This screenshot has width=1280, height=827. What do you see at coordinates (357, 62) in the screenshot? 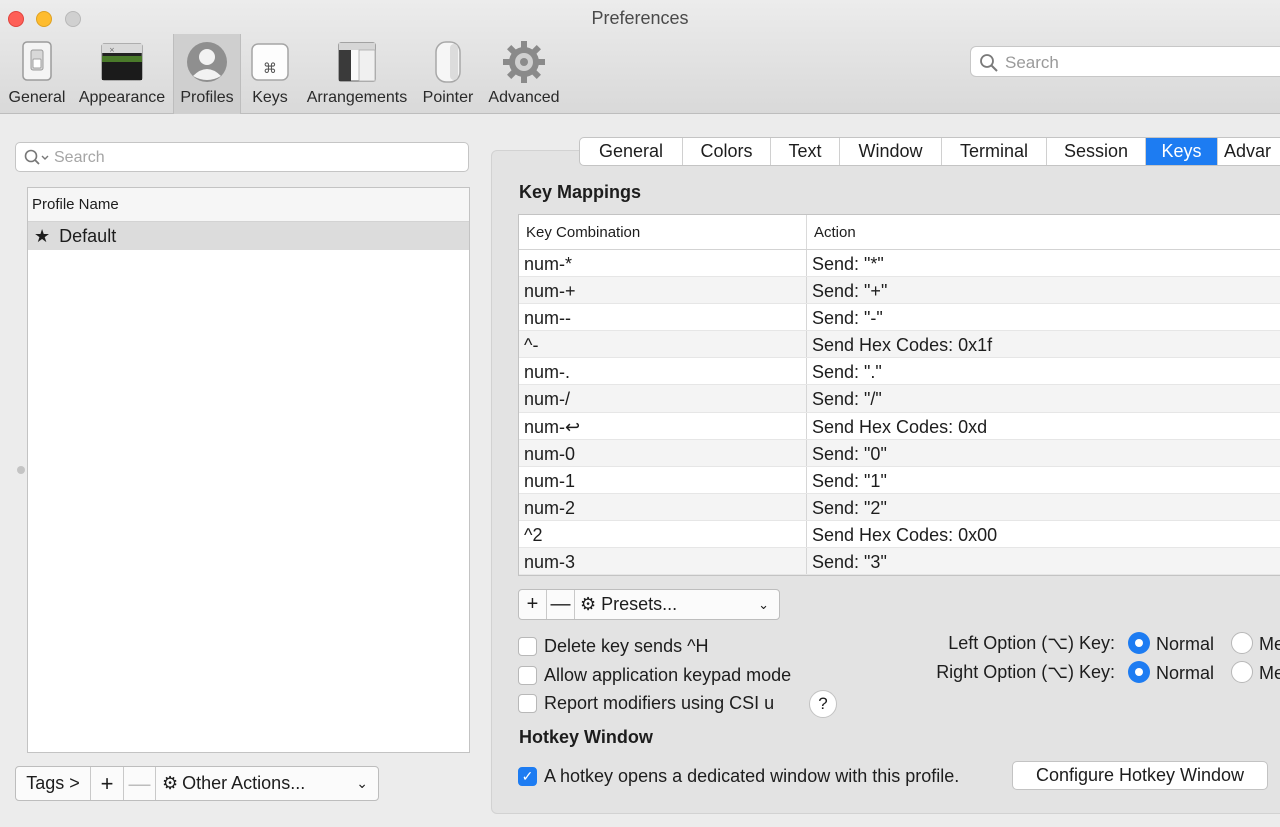
I see `window-arrangement-icon` at bounding box center [357, 62].